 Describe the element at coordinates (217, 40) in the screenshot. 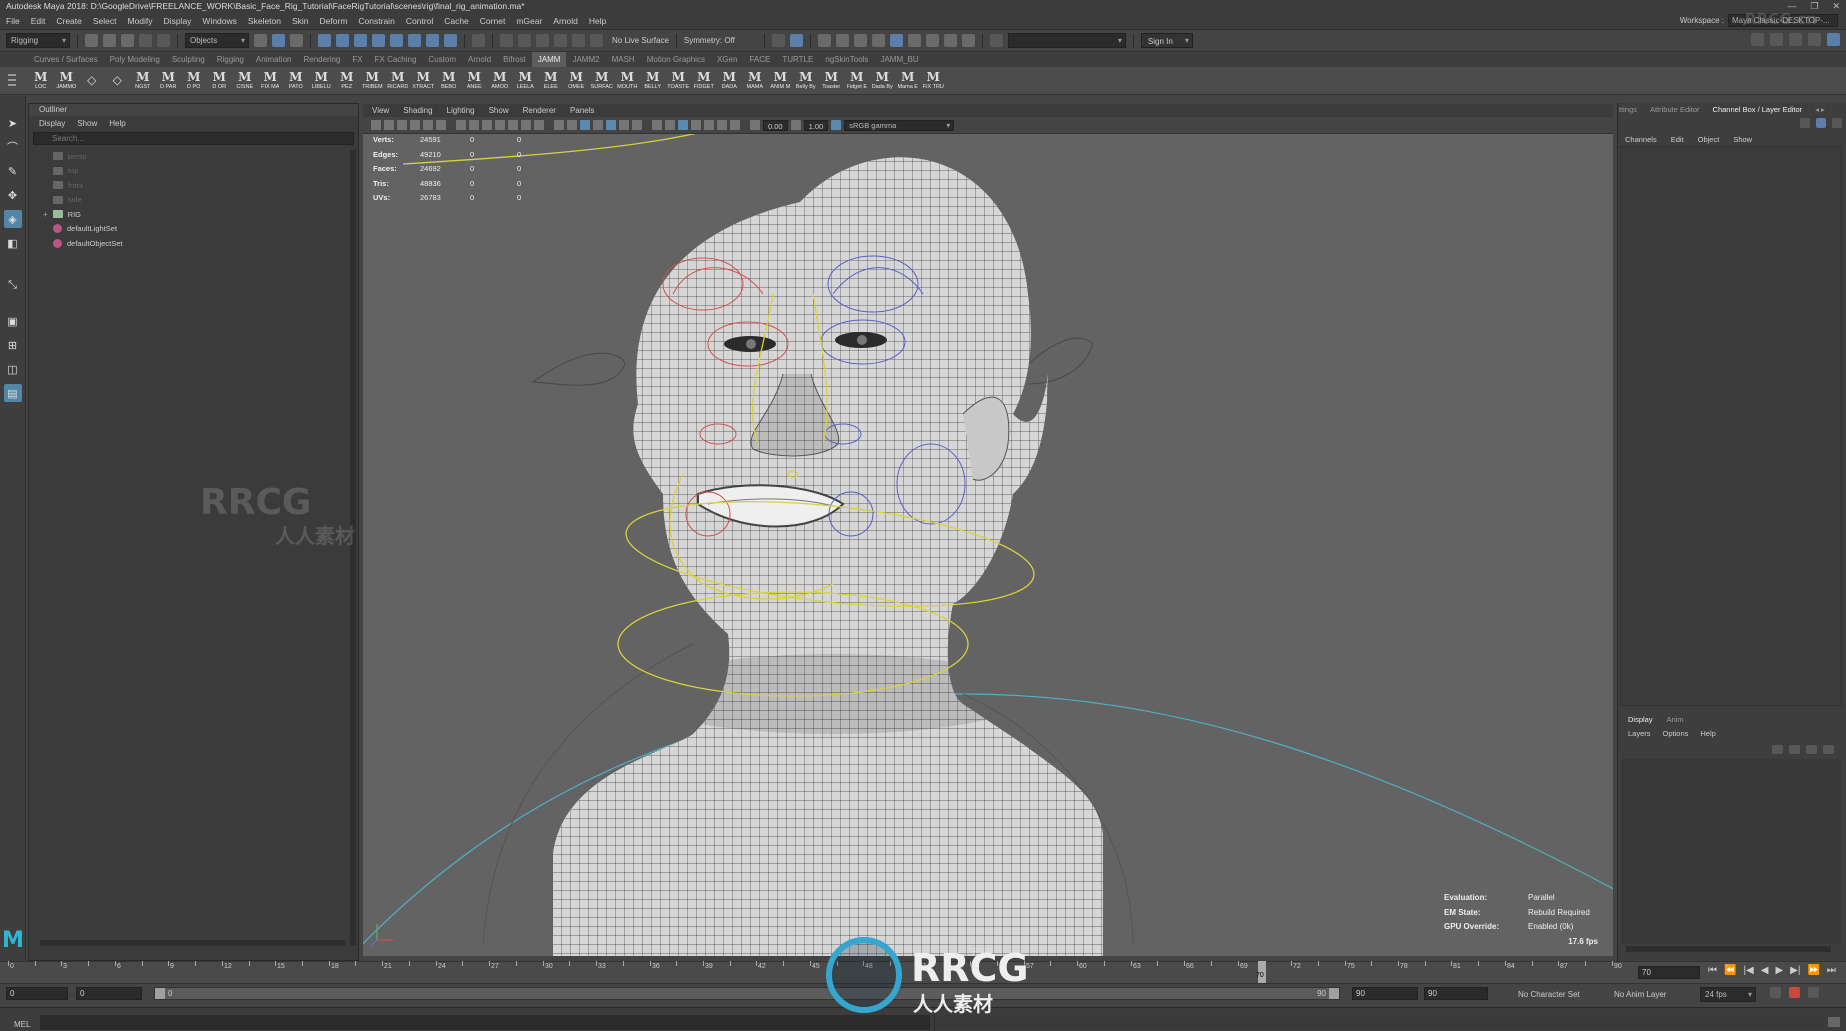

I see `selection-mode-dropdown: Objects` at that location.